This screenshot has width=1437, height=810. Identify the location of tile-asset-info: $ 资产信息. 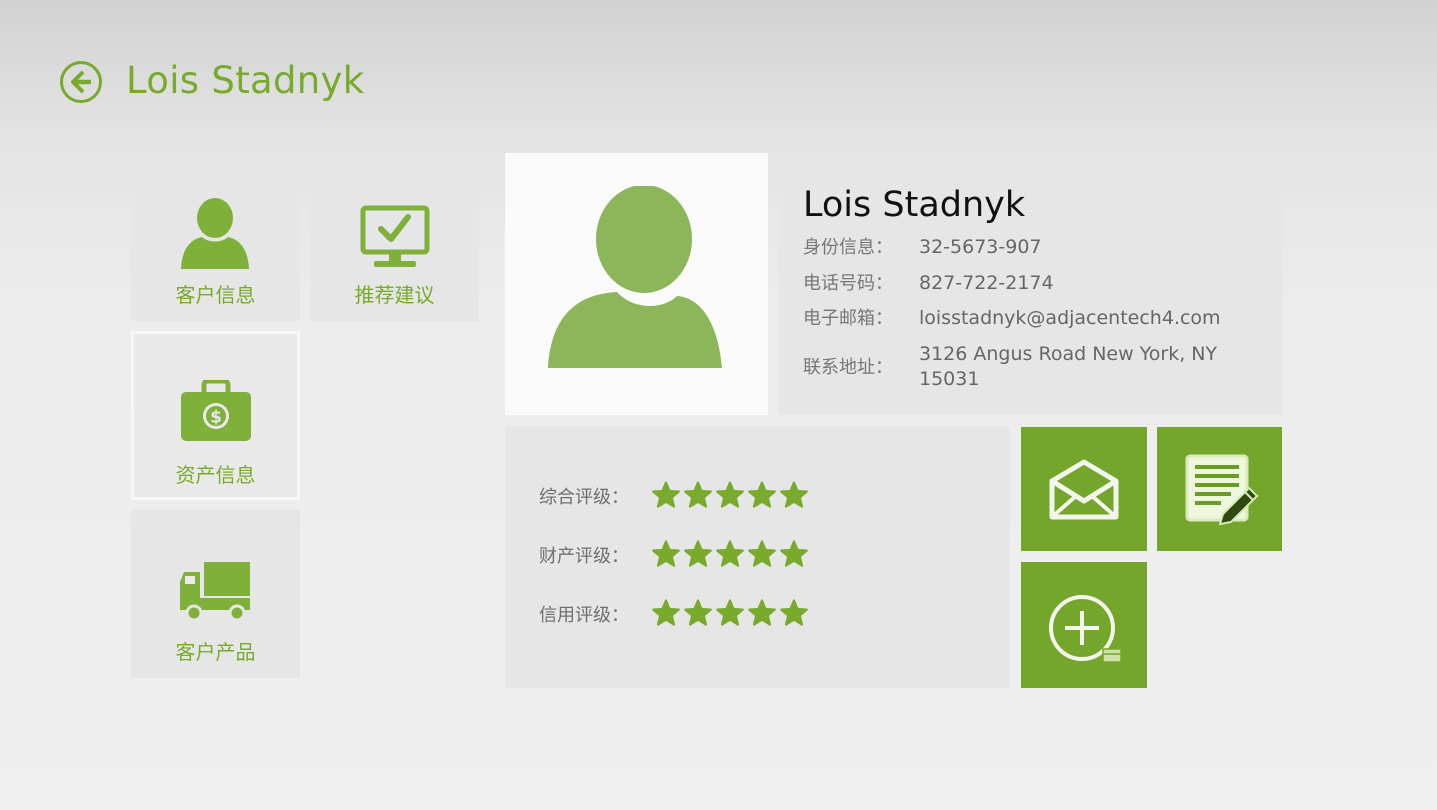
(215, 415).